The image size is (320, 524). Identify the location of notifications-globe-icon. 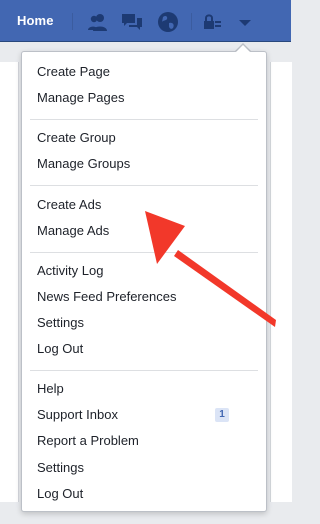
(168, 22).